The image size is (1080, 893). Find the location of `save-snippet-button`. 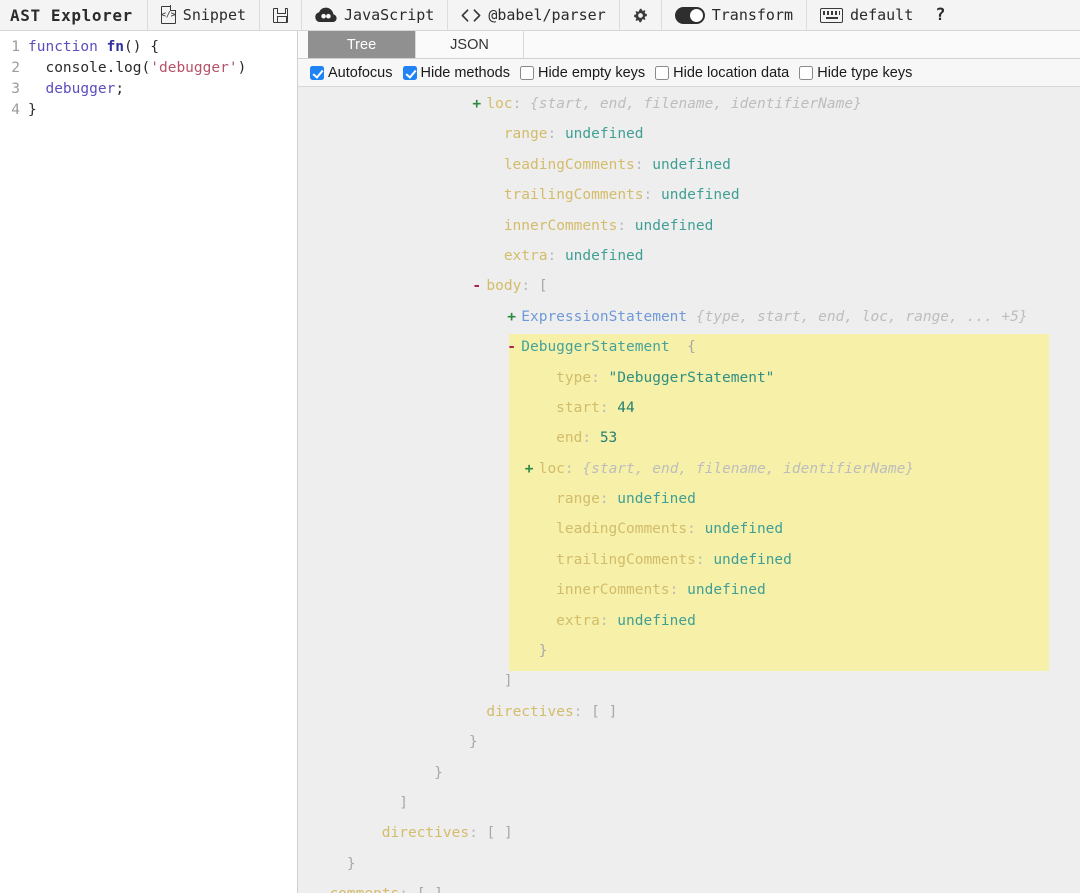

save-snippet-button is located at coordinates (281, 15).